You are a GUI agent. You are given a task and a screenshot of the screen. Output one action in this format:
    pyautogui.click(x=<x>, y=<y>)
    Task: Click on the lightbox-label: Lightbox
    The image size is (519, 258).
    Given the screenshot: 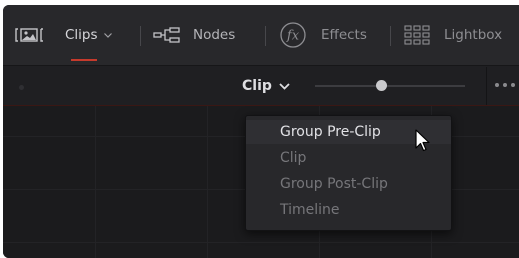 What is the action you would take?
    pyautogui.click(x=473, y=35)
    